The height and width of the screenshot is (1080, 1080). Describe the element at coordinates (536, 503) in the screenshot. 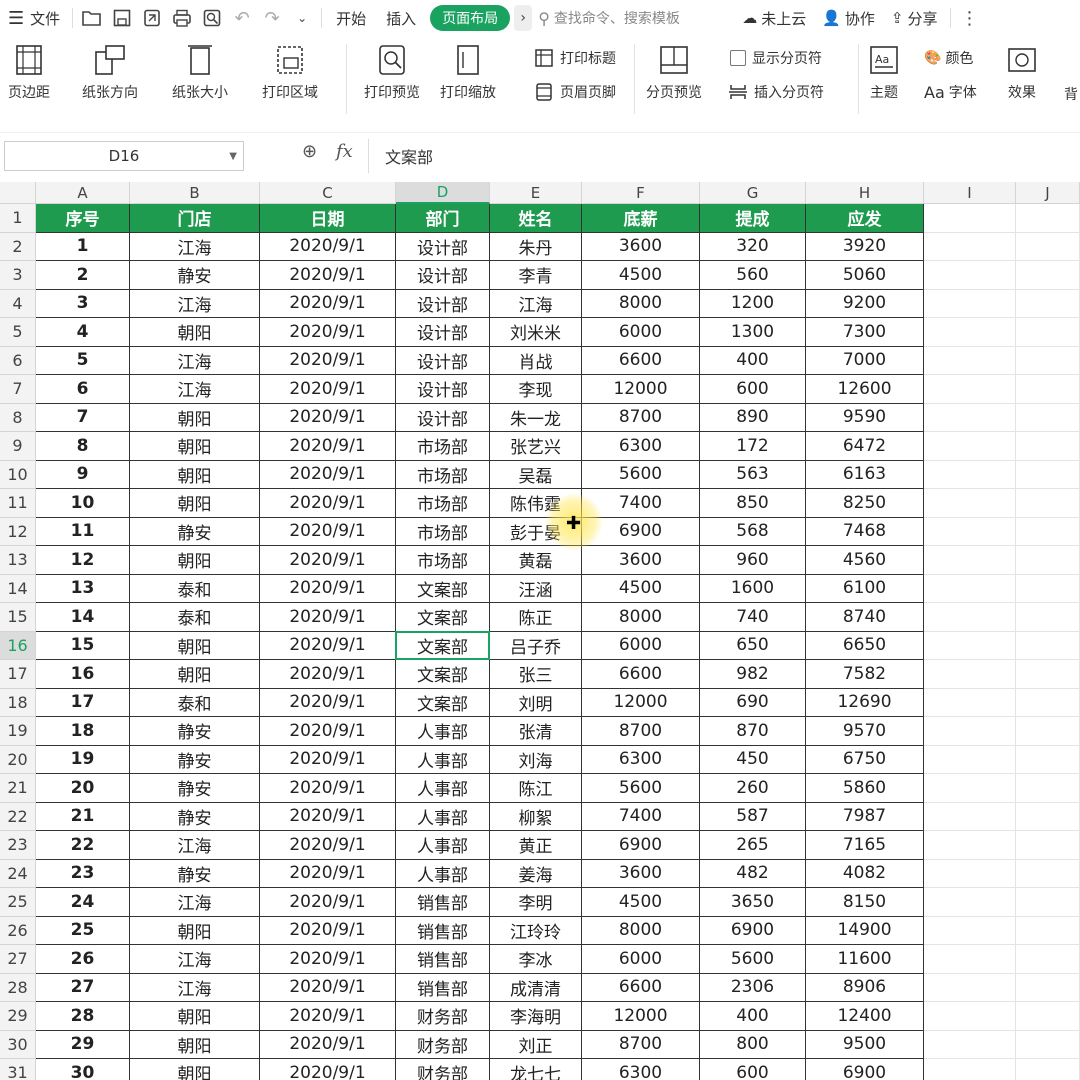

I see `table-cell: 陈伟霆` at that location.